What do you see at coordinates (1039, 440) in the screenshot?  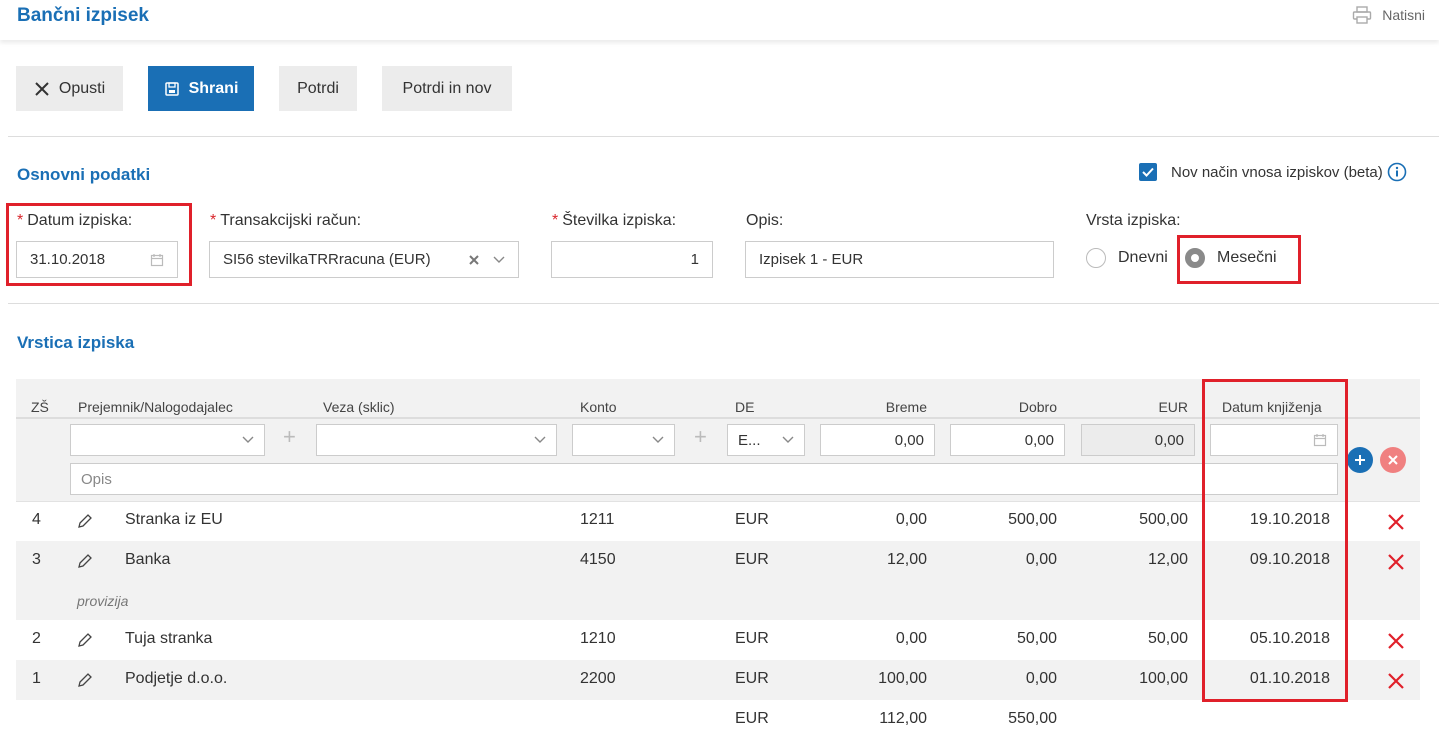 I see `dobro-value: 0,00` at bounding box center [1039, 440].